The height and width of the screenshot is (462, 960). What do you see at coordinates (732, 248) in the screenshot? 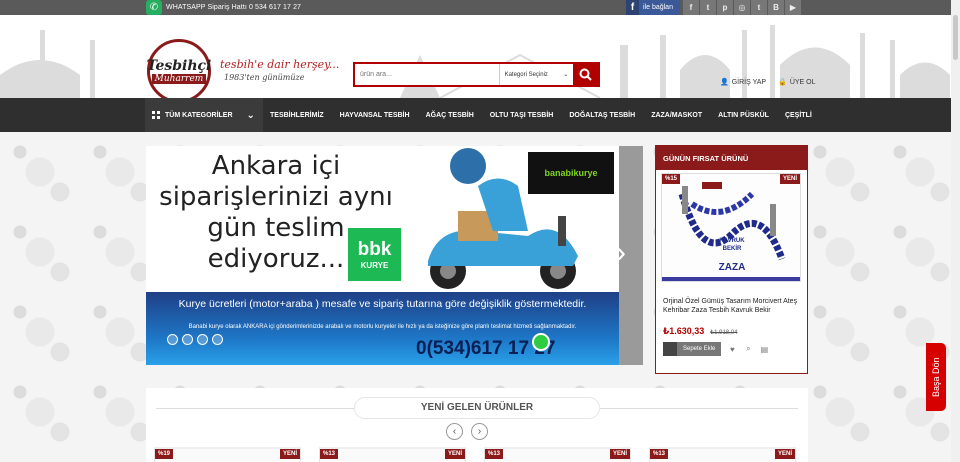
I see `deal-img-text2: BEKİR` at bounding box center [732, 248].